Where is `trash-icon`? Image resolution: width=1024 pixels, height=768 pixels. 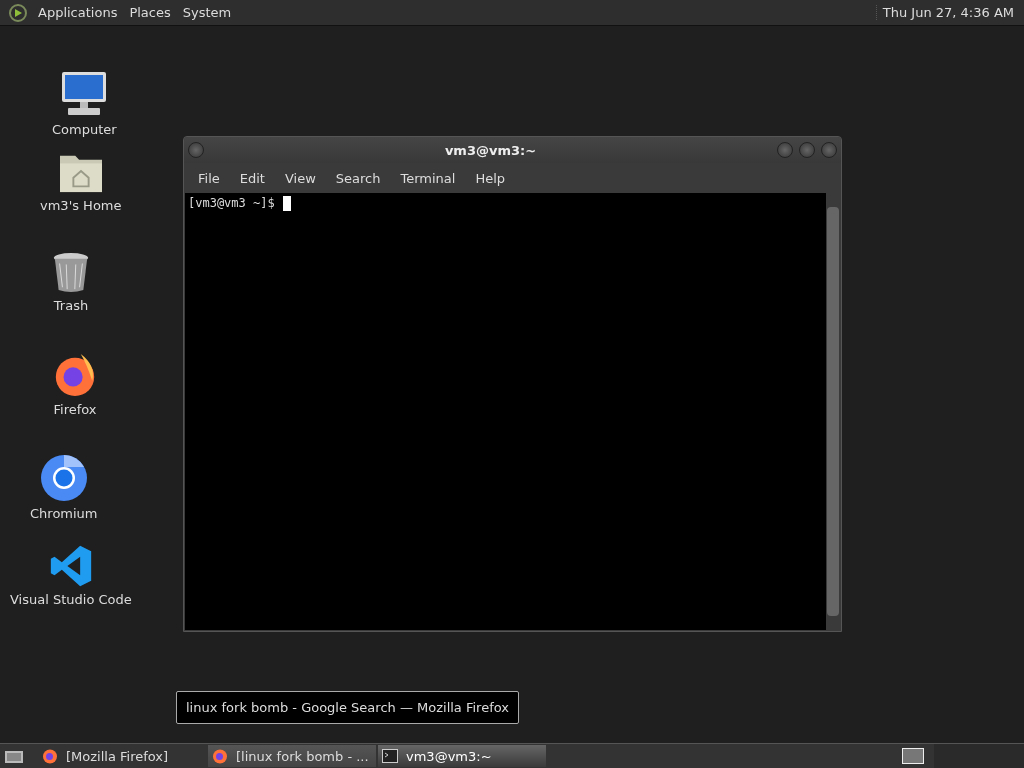
trash-icon is located at coordinates (71, 273).